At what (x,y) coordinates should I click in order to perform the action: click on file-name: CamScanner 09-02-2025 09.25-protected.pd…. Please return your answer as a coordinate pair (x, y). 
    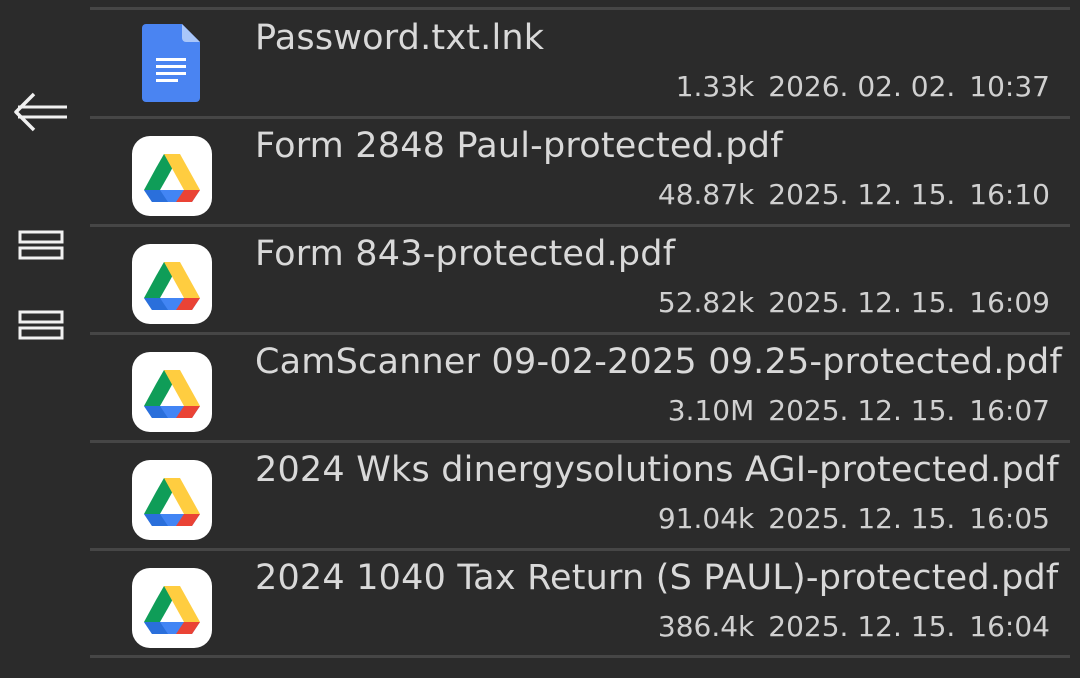
    Looking at the image, I should click on (658, 362).